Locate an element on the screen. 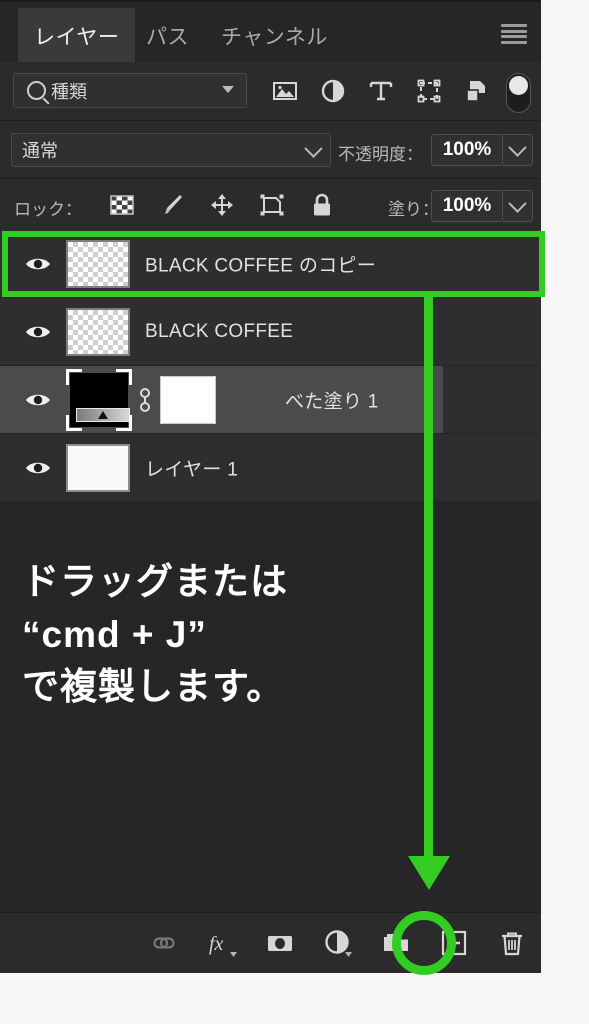 This screenshot has width=589, height=1024. lock-row: ロック： 塗り： 100% is located at coordinates (270, 204).